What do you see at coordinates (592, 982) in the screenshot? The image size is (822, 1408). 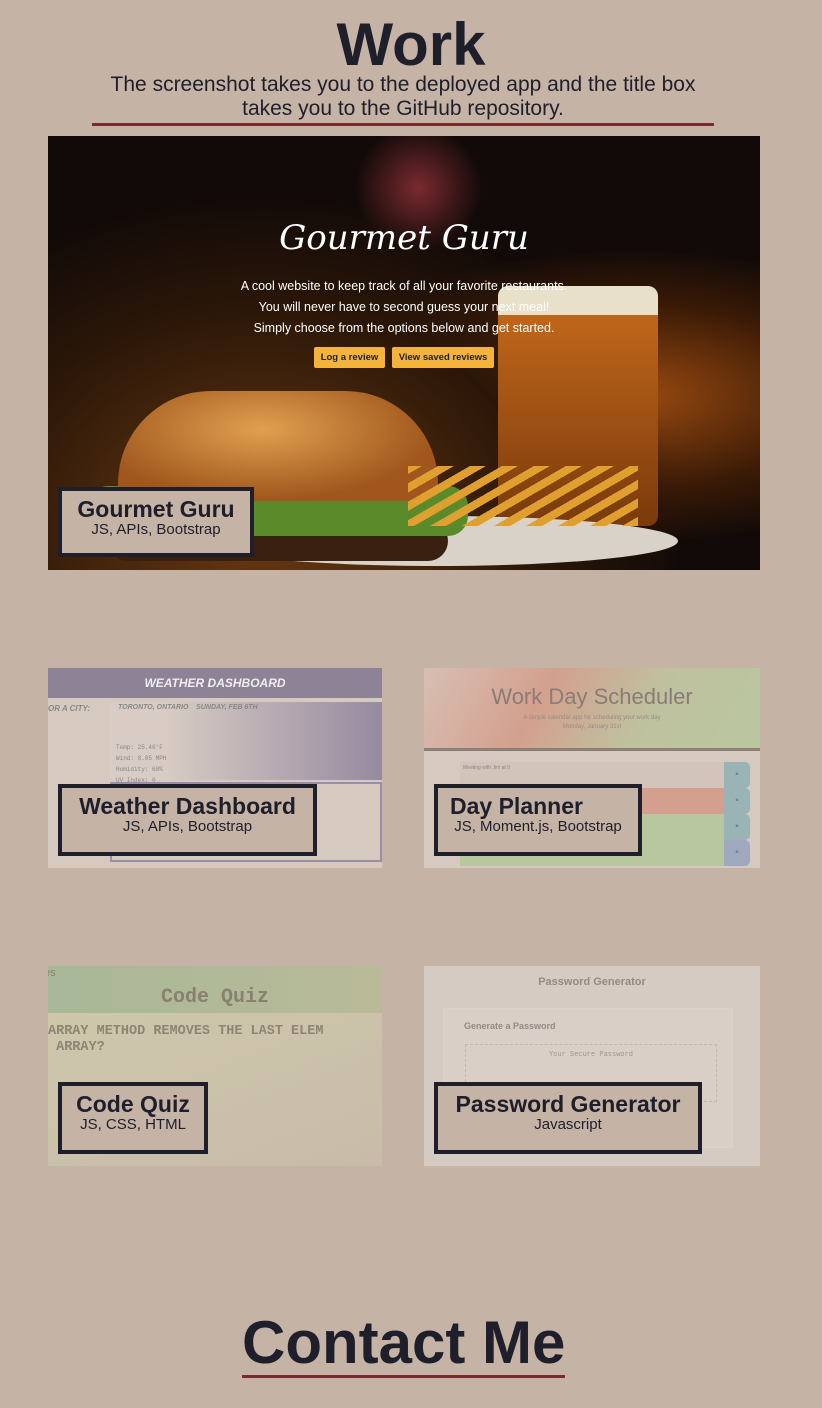 I see `preview-heading: Password Generator` at bounding box center [592, 982].